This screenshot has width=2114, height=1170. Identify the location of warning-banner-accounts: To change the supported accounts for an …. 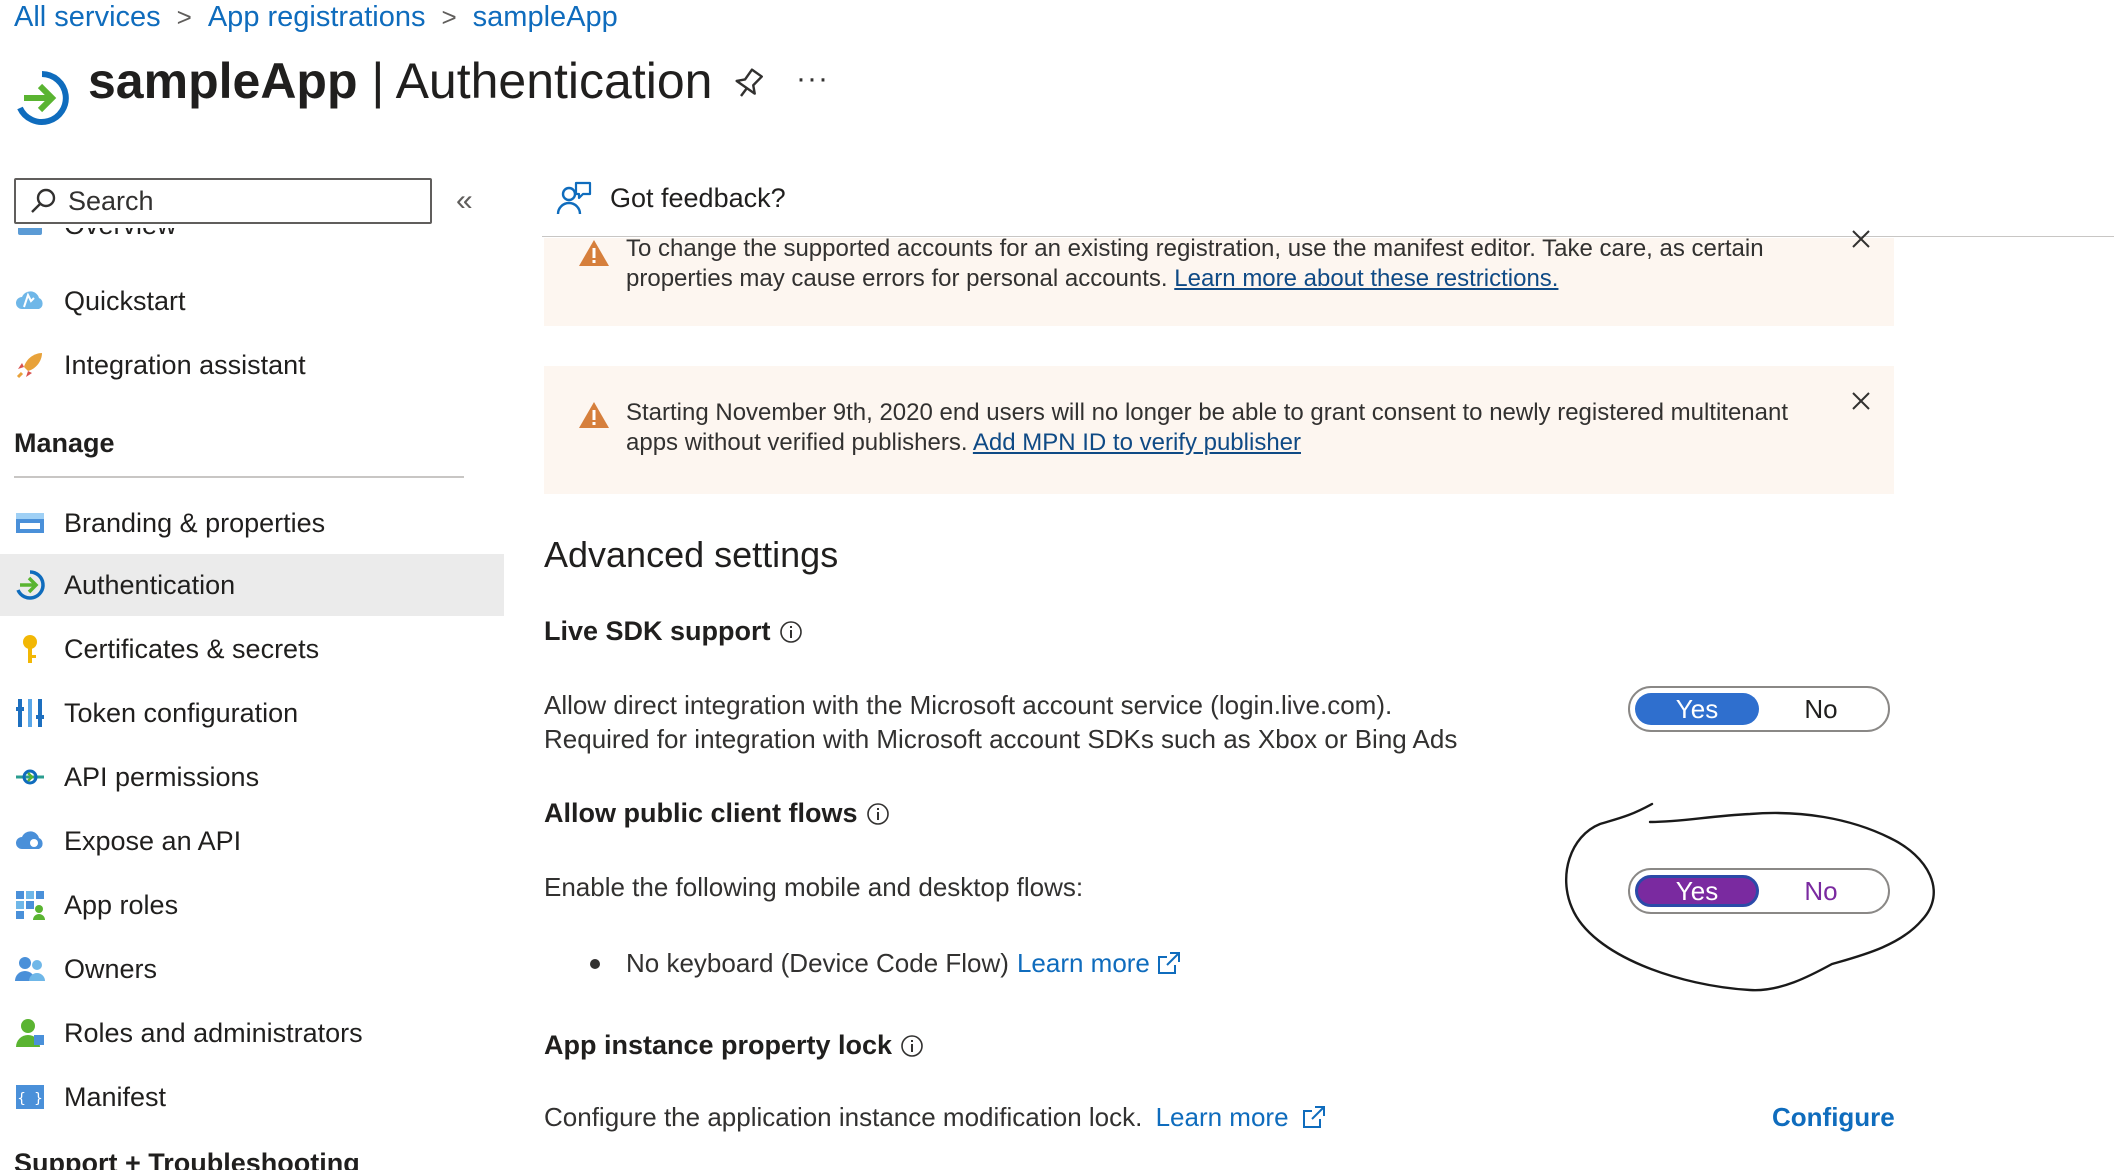
(1219, 278).